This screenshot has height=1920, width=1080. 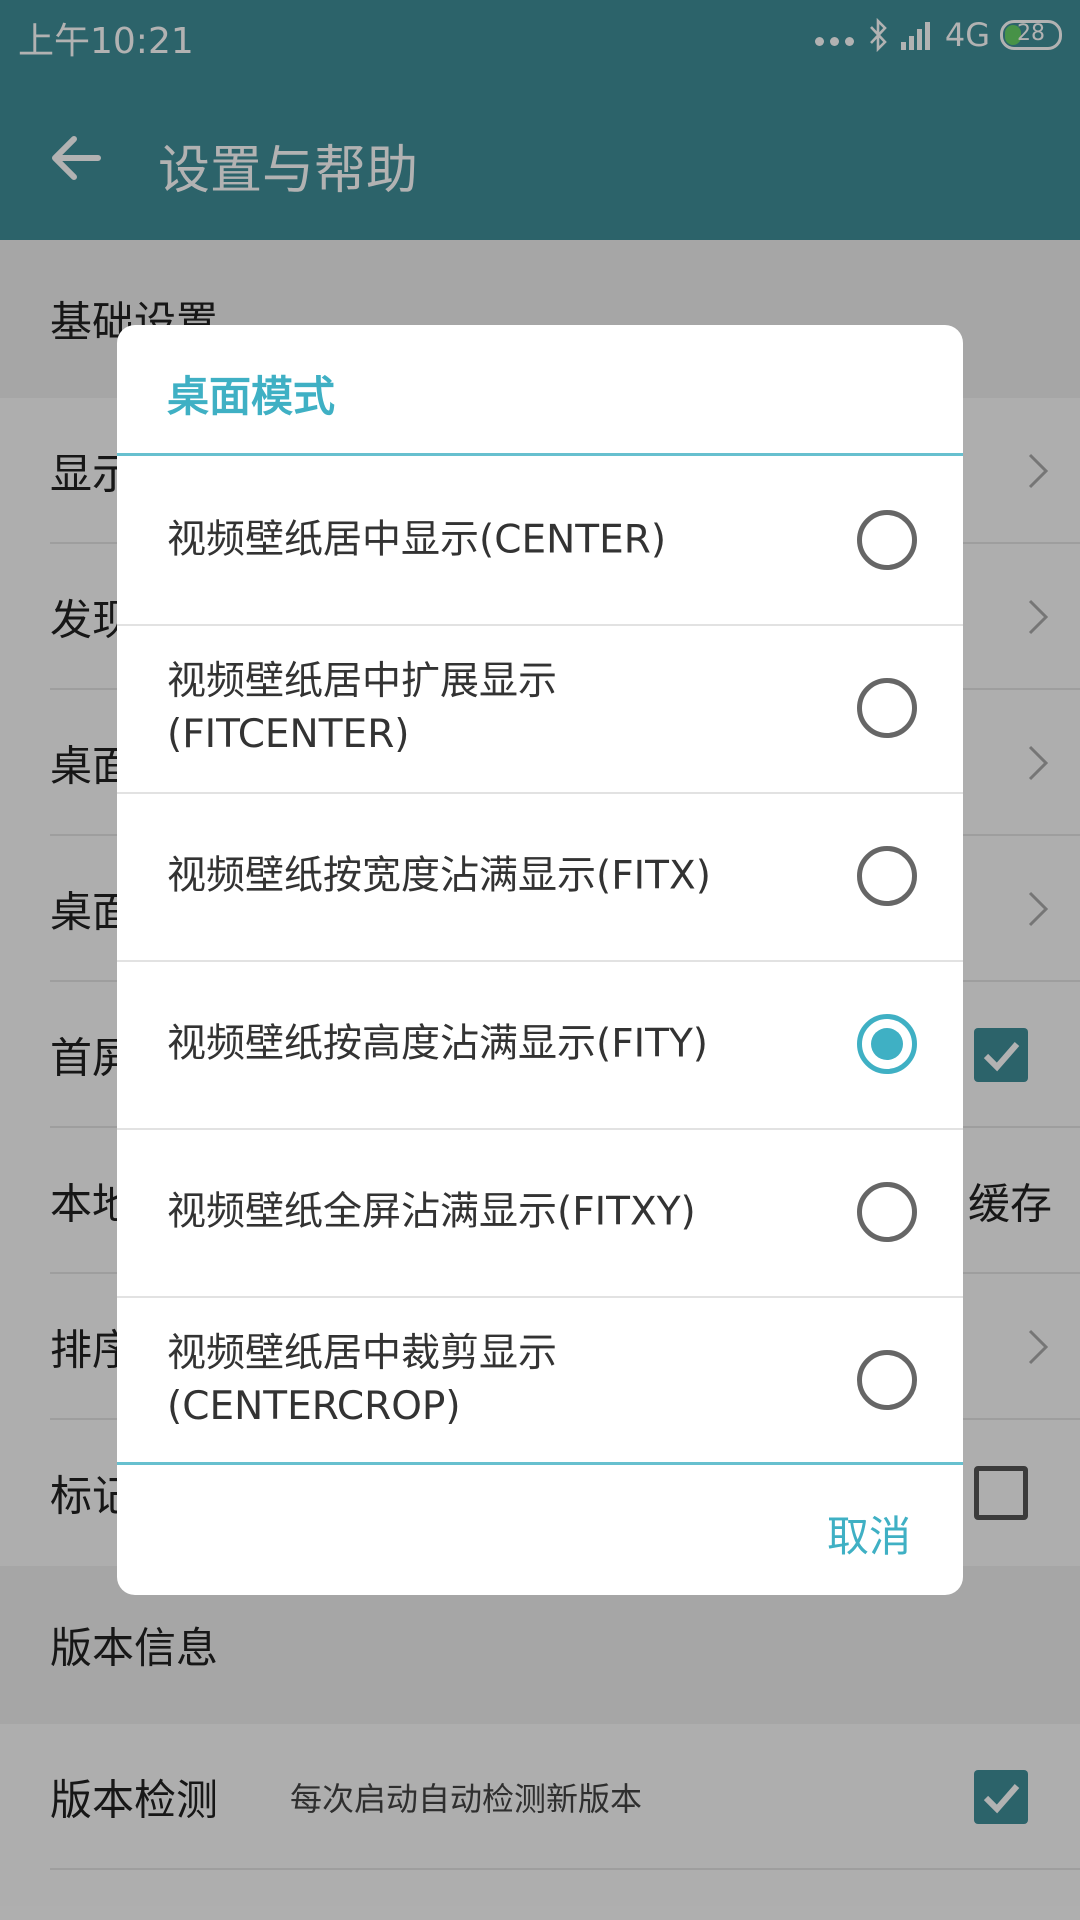 What do you see at coordinates (869, 1533) in the screenshot?
I see `cancel-button: 取消` at bounding box center [869, 1533].